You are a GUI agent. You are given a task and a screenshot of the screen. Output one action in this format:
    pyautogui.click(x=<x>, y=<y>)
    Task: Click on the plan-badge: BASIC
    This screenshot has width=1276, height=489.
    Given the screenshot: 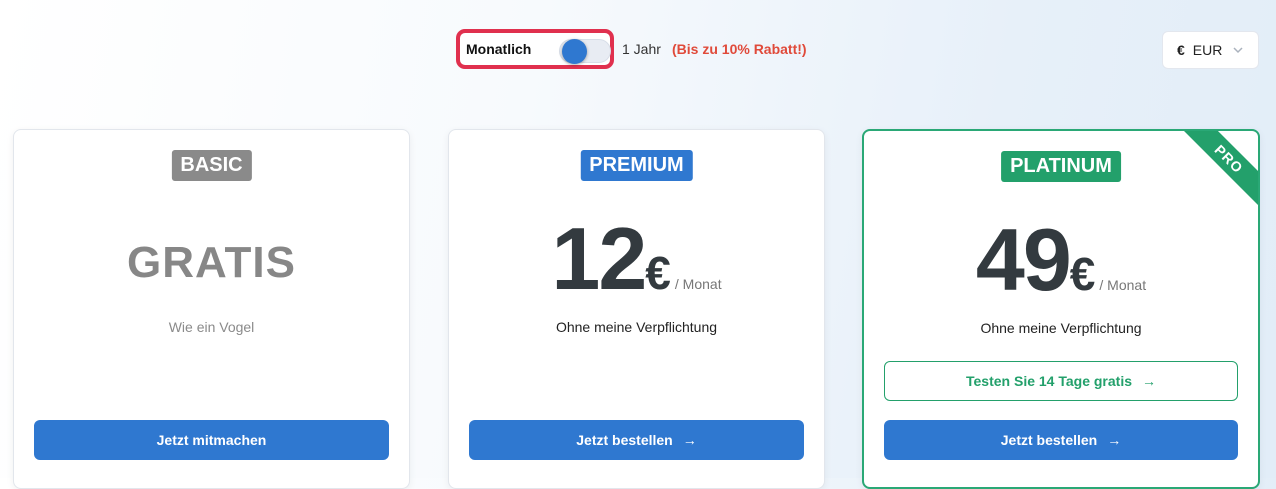 What is the action you would take?
    pyautogui.click(x=211, y=165)
    